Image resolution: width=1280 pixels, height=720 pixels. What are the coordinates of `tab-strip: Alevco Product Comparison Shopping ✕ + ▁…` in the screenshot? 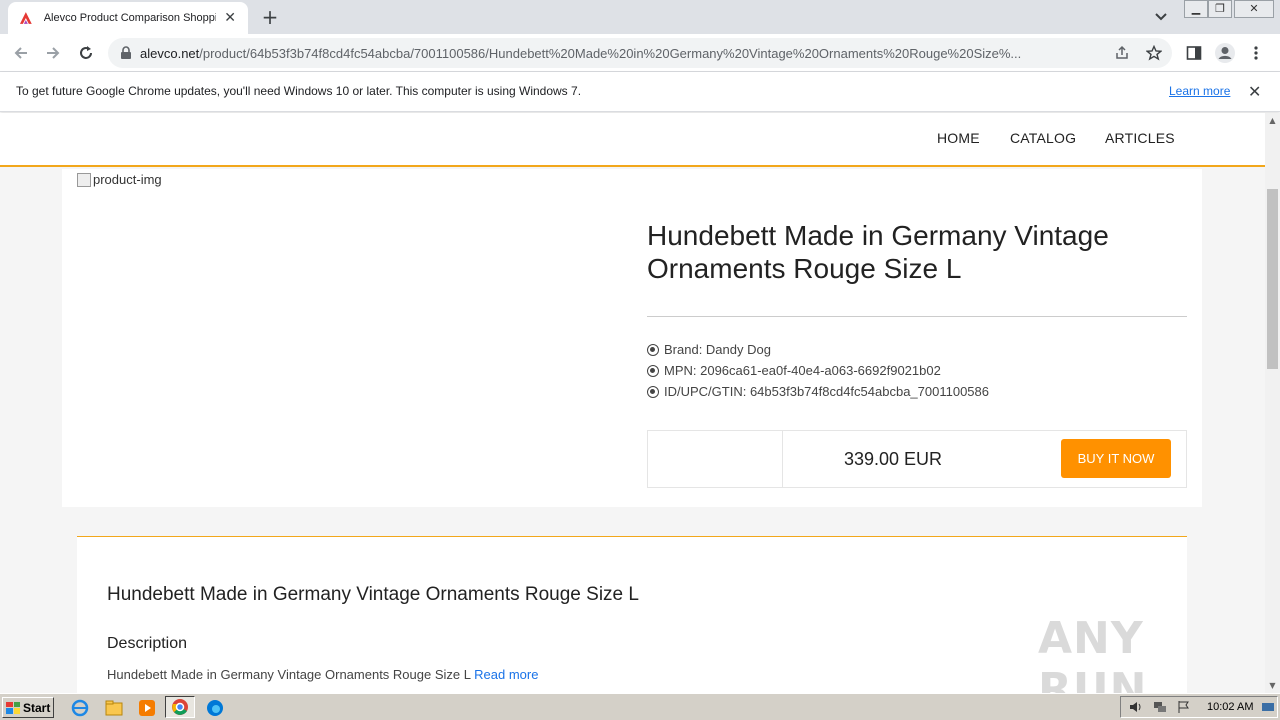 It's located at (640, 17).